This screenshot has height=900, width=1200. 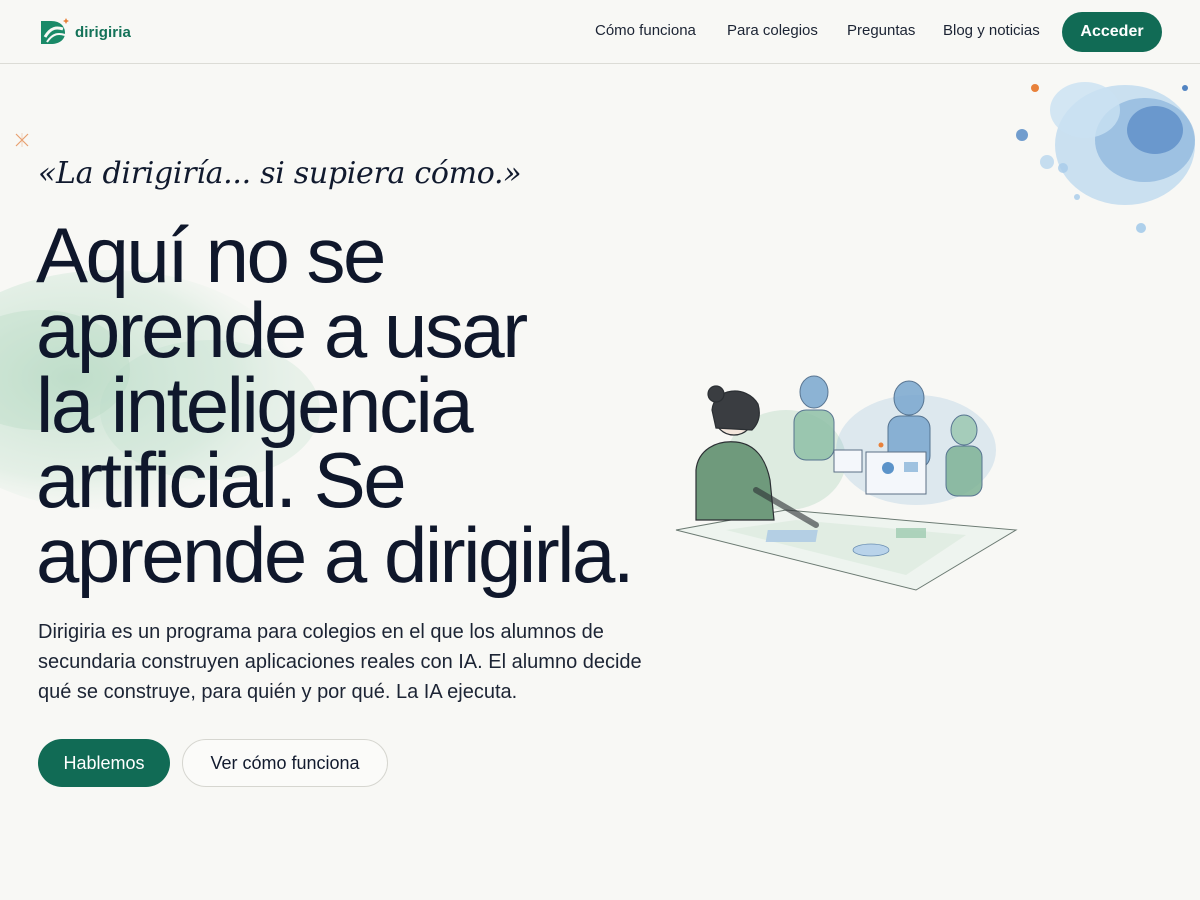 I want to click on headline-line: aprende a usar, so click(x=282, y=330).